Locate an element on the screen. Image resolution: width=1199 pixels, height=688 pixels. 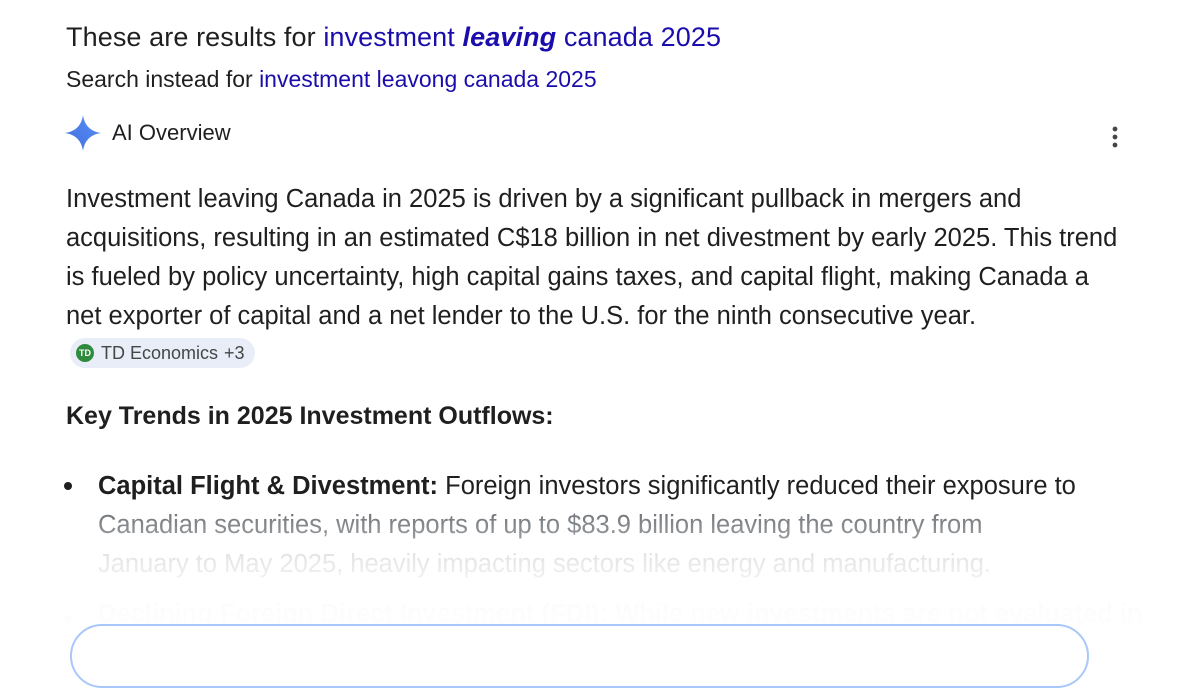
key-trends-heading: Key Trends in 2025 Investment Outflows: is located at coordinates (310, 416).